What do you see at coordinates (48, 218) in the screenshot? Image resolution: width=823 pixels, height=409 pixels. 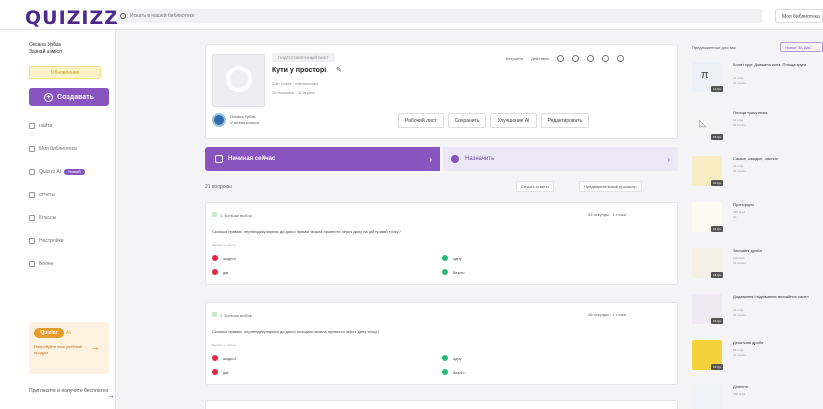 I see `sidebar-item-label: Классы` at bounding box center [48, 218].